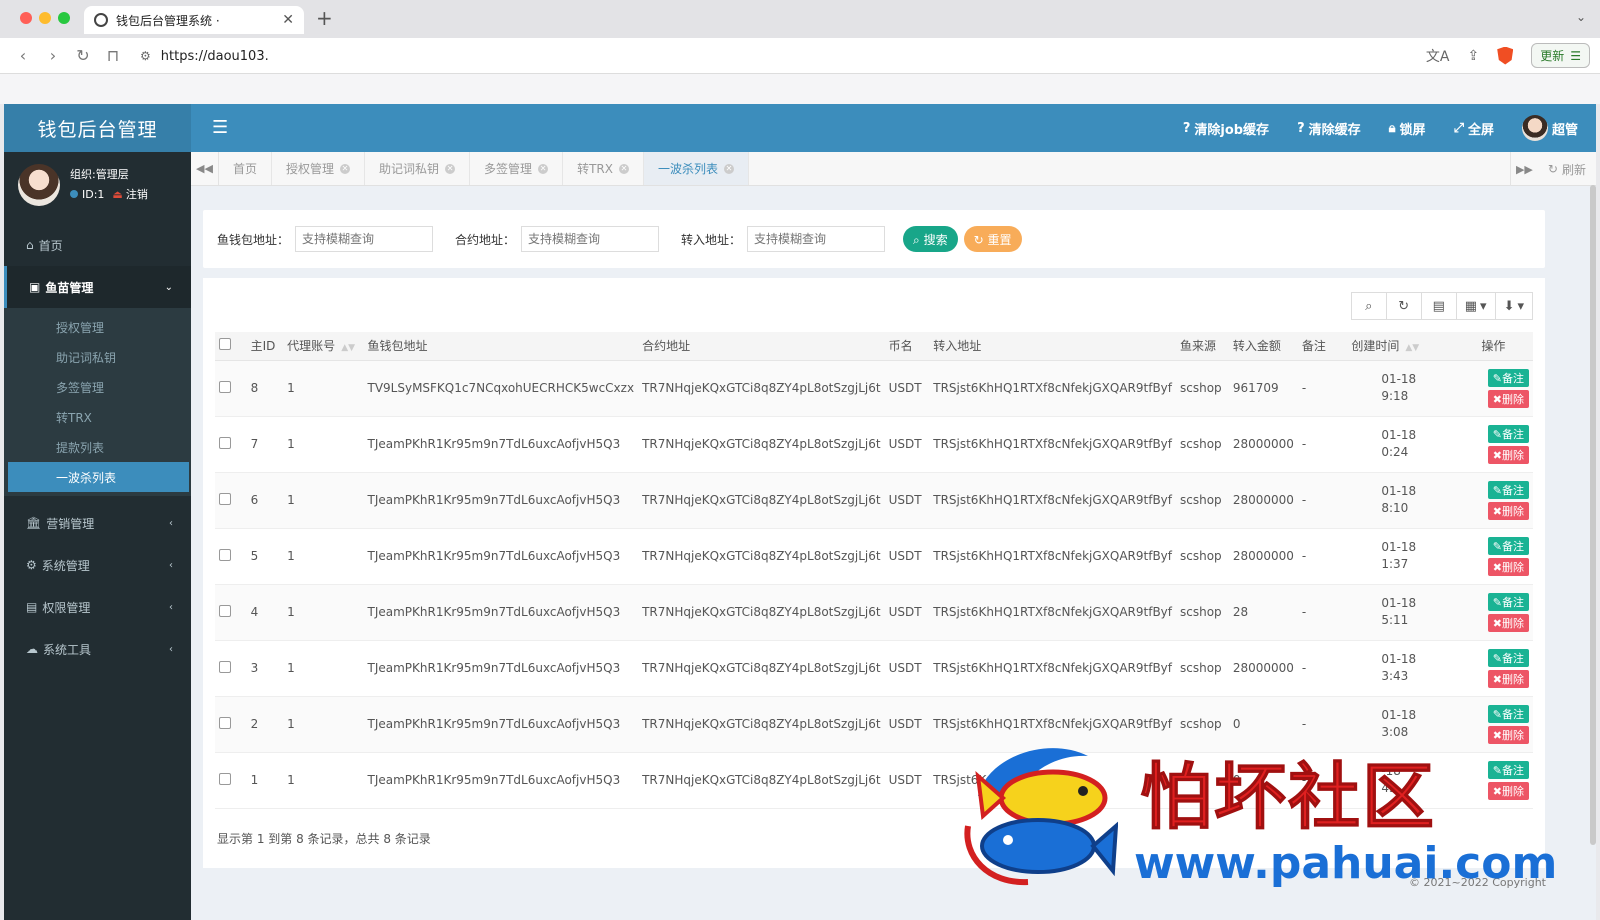 This screenshot has height=920, width=1600. Describe the element at coordinates (97, 607) in the screenshot. I see `sidebar-item-permission: ▤ 权限管理 ‹` at that location.